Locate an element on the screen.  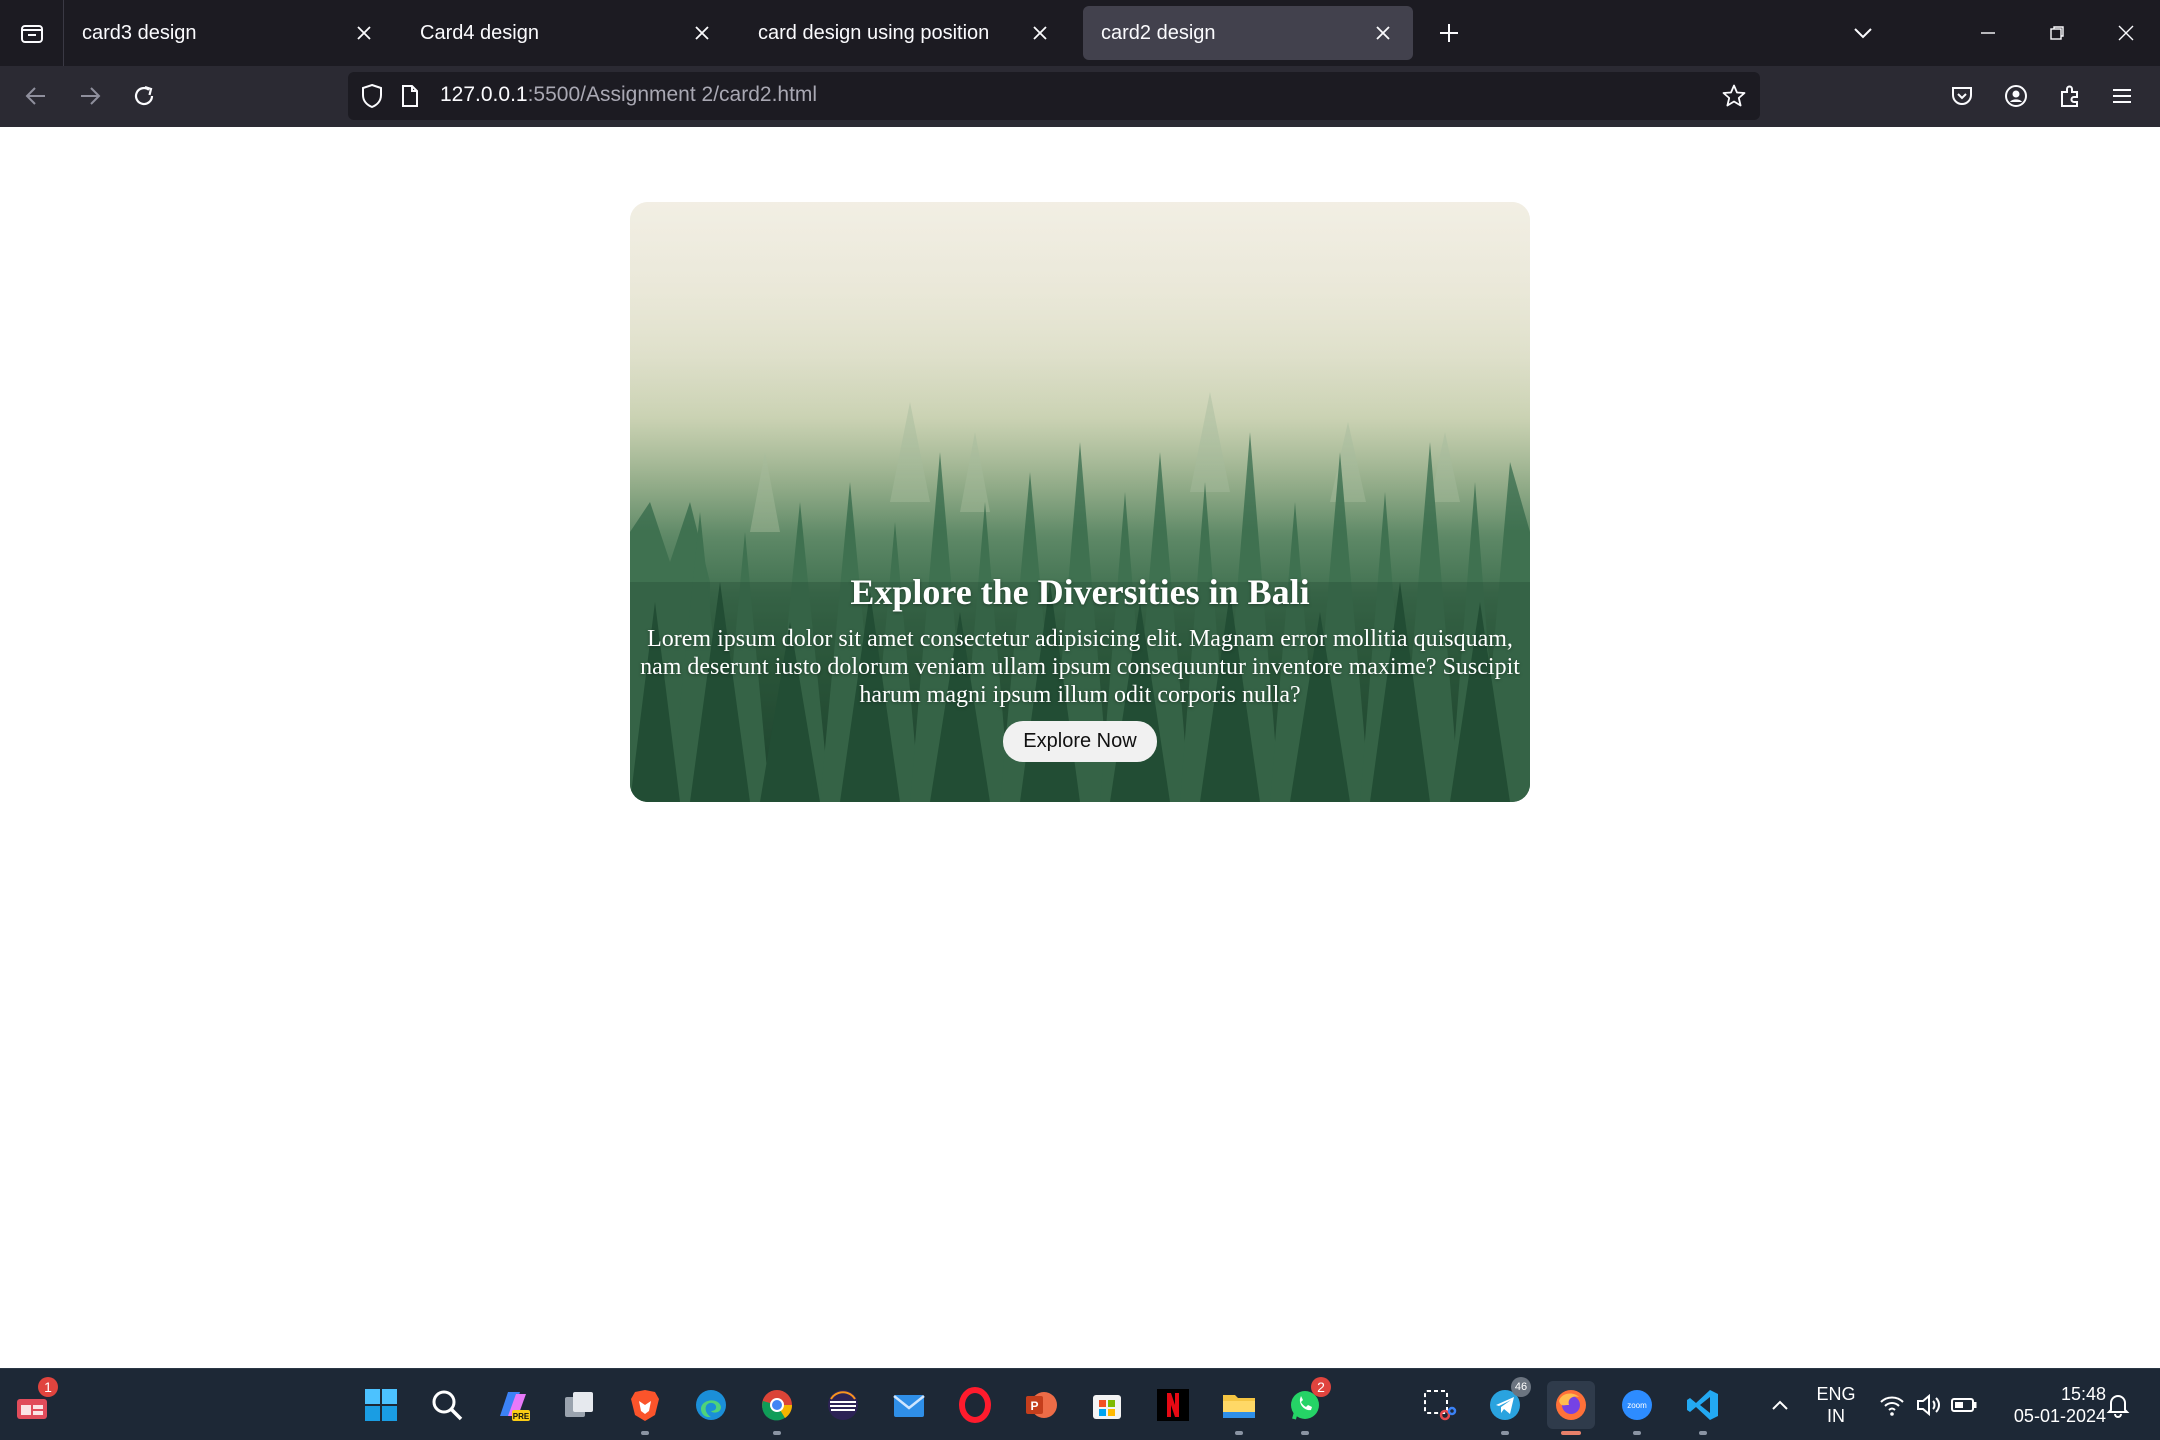
netflix-button is located at coordinates (1173, 1405).